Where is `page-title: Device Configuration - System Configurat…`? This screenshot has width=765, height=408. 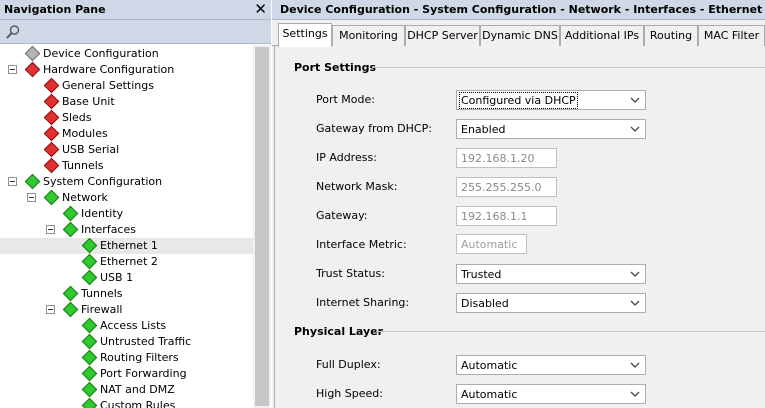 page-title: Device Configuration - System Configurat… is located at coordinates (522, 9).